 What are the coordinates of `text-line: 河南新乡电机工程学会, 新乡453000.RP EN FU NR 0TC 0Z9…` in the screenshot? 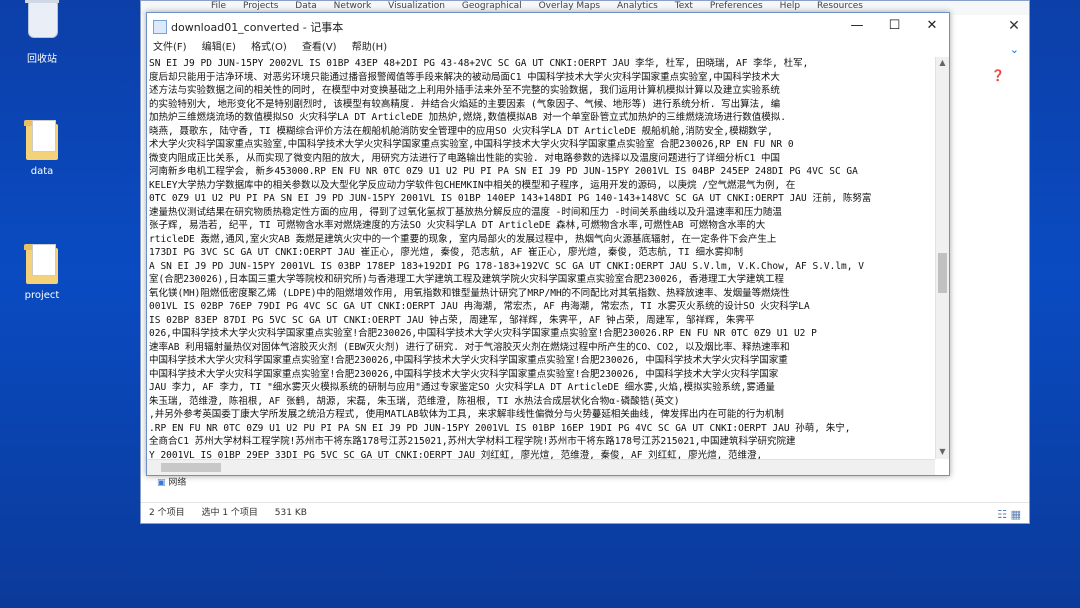 It's located at (503, 171).